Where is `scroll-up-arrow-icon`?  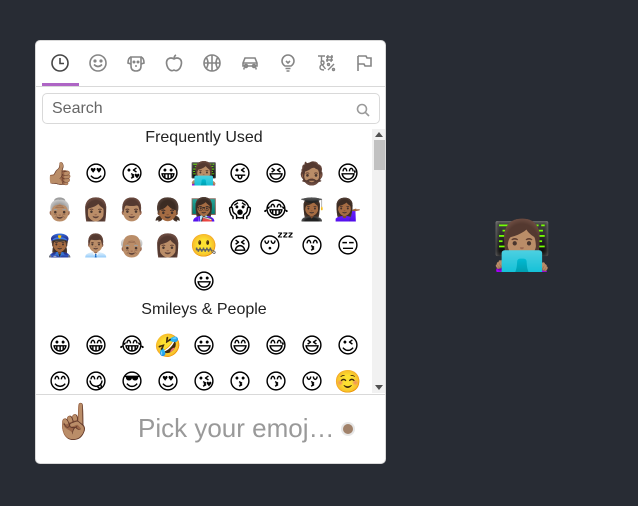
scroll-up-arrow-icon is located at coordinates (379, 134).